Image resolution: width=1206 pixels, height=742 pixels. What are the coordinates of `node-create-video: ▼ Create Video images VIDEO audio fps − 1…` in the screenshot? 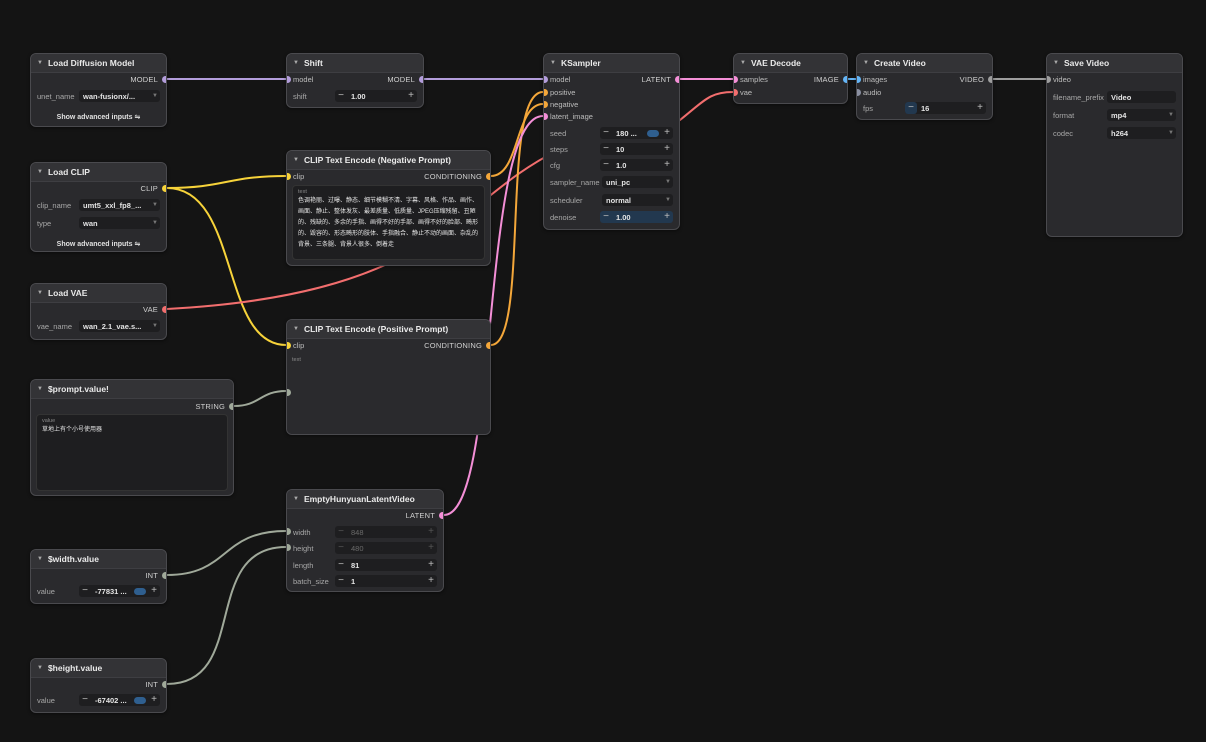 It's located at (924, 86).